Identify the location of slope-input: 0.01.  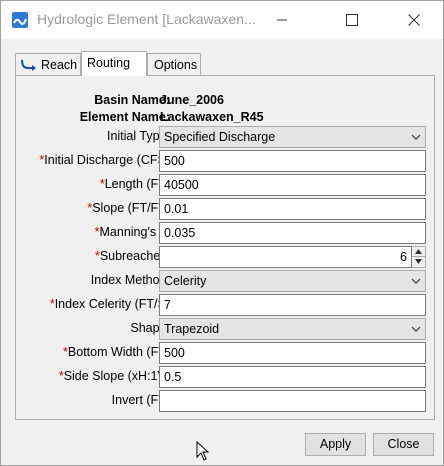
(292, 209).